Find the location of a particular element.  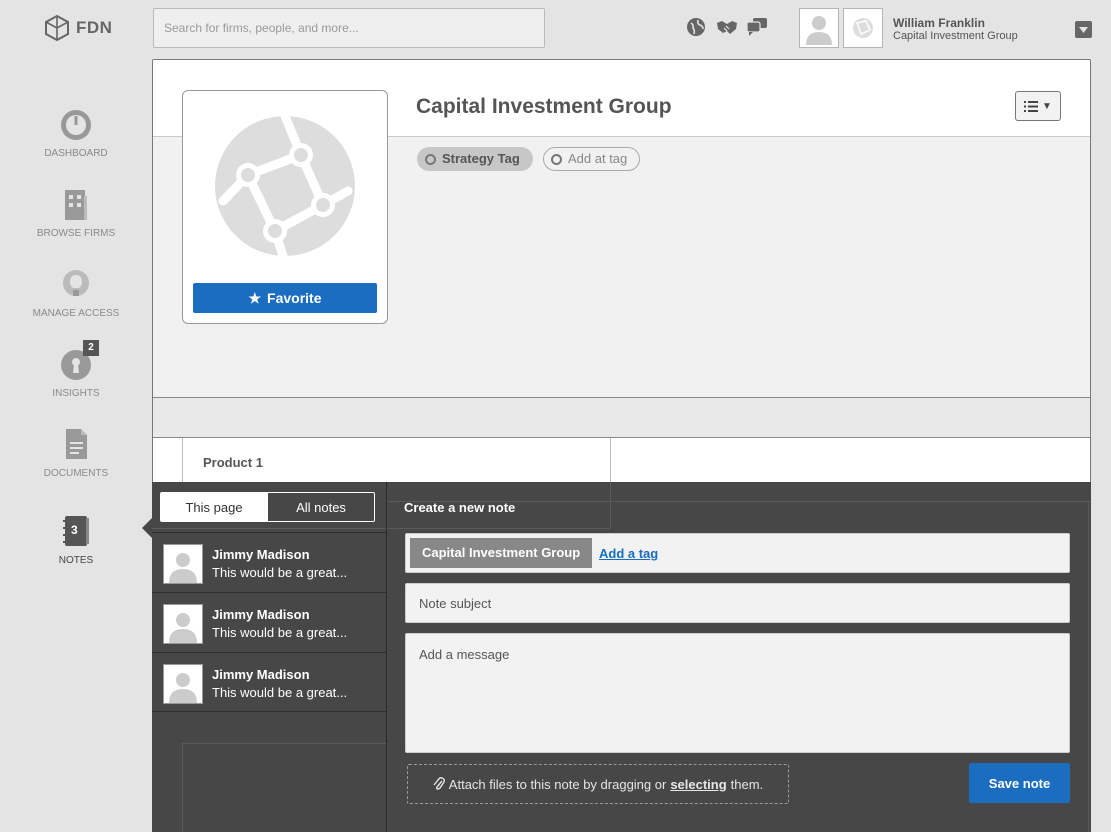

attach-suffix: them. is located at coordinates (747, 784).